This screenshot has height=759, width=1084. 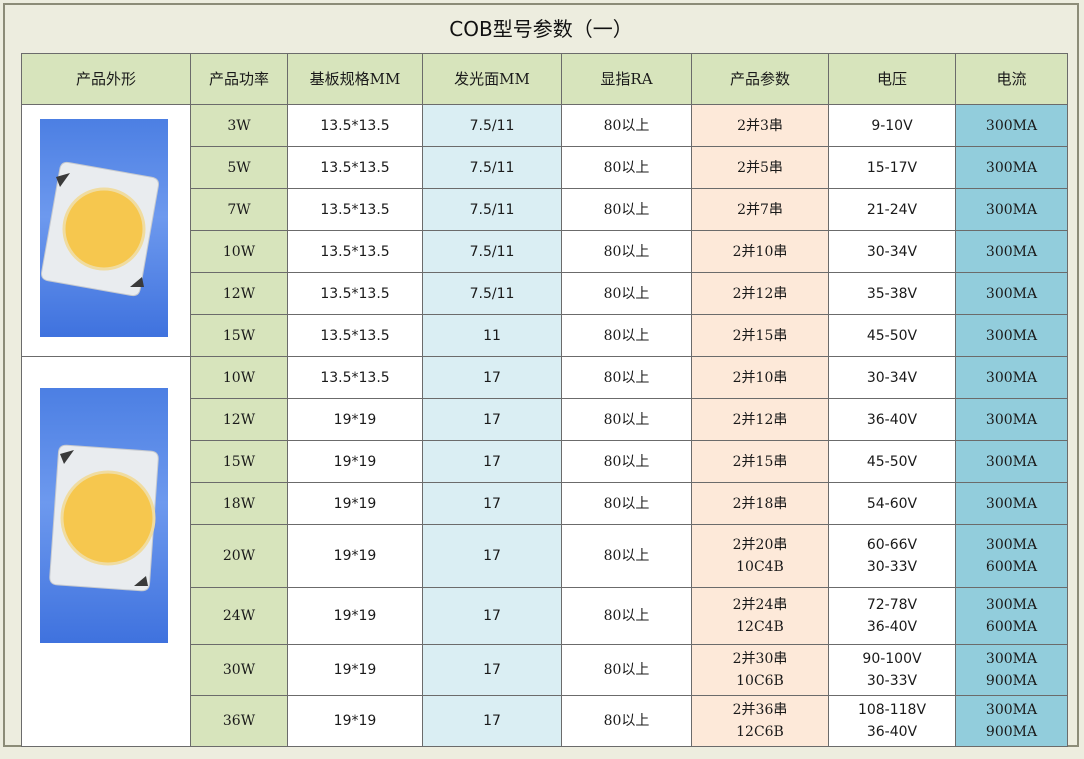 What do you see at coordinates (760, 627) in the screenshot?
I see `param-line: 12C4B` at bounding box center [760, 627].